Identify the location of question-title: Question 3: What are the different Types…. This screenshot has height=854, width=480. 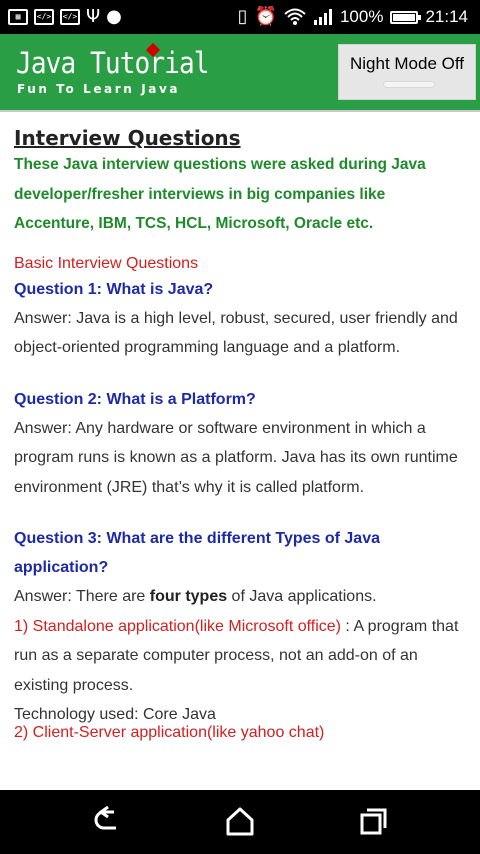
(197, 553).